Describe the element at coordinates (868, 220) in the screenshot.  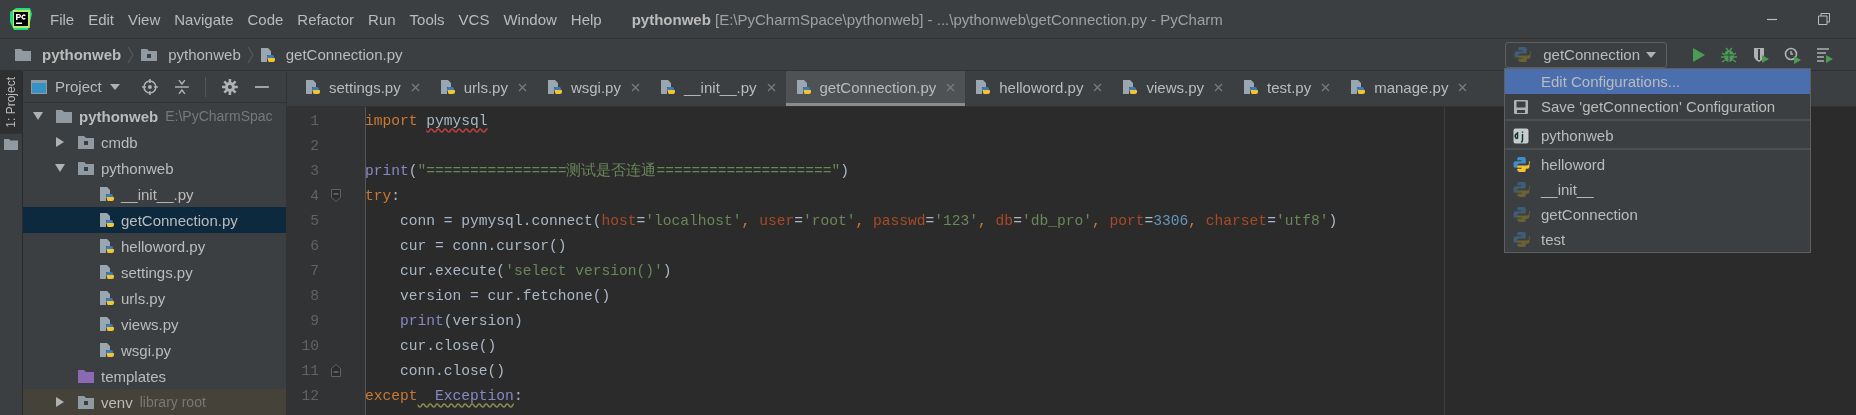
I see `code-line: conn = pymysql.connect(host='localhost', user='root', passwd='123', db='db_pro', port=3306, charset='utf8')` at that location.